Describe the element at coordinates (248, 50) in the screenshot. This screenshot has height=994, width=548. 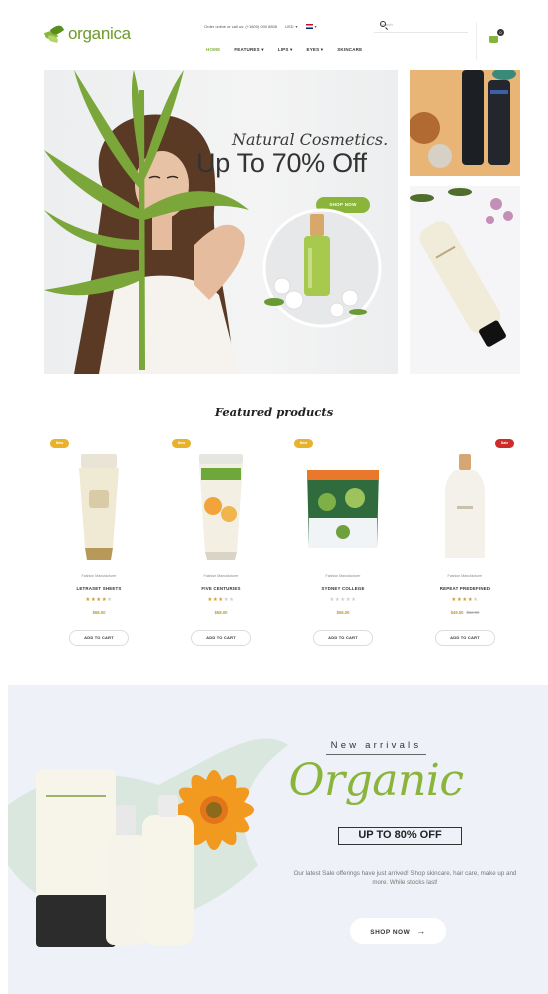
I see `nav-features: FEATURES ▾` at that location.